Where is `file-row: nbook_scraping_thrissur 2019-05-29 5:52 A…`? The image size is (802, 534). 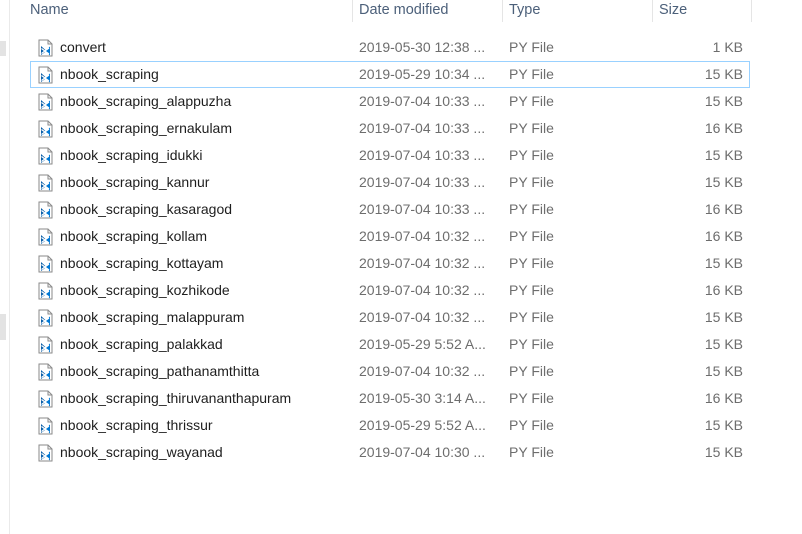 file-row: nbook_scraping_thrissur 2019-05-29 5:52 A… is located at coordinates (390, 425).